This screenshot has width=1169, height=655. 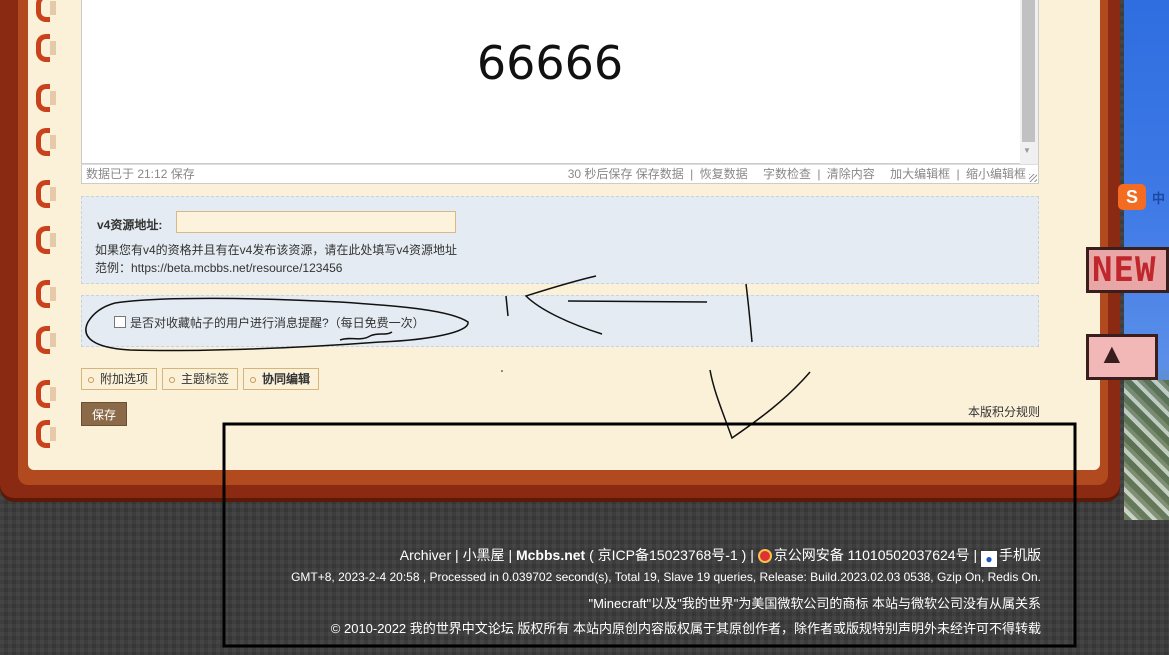 What do you see at coordinates (996, 174) in the screenshot?
I see `shrink-editor-link: 缩小编辑框` at bounding box center [996, 174].